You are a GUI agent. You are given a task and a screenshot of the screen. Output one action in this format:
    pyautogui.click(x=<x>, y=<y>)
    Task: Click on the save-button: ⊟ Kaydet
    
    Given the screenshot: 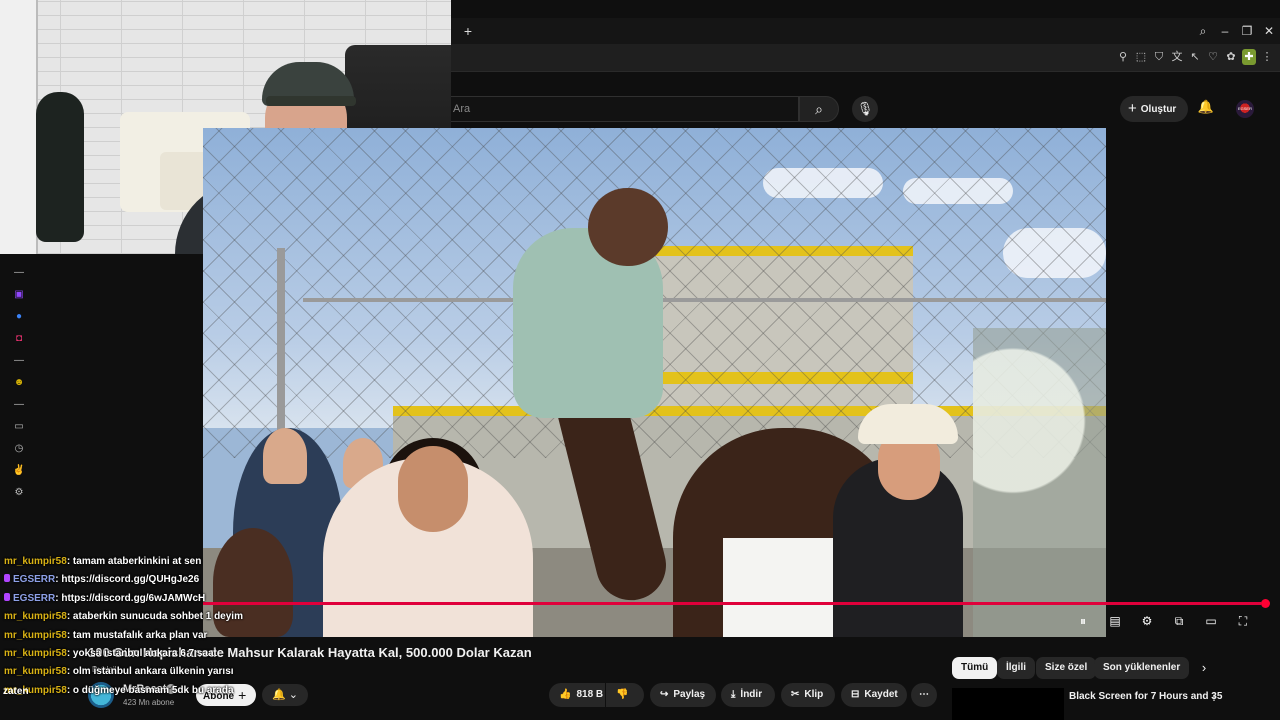 What is the action you would take?
    pyautogui.click(x=874, y=695)
    